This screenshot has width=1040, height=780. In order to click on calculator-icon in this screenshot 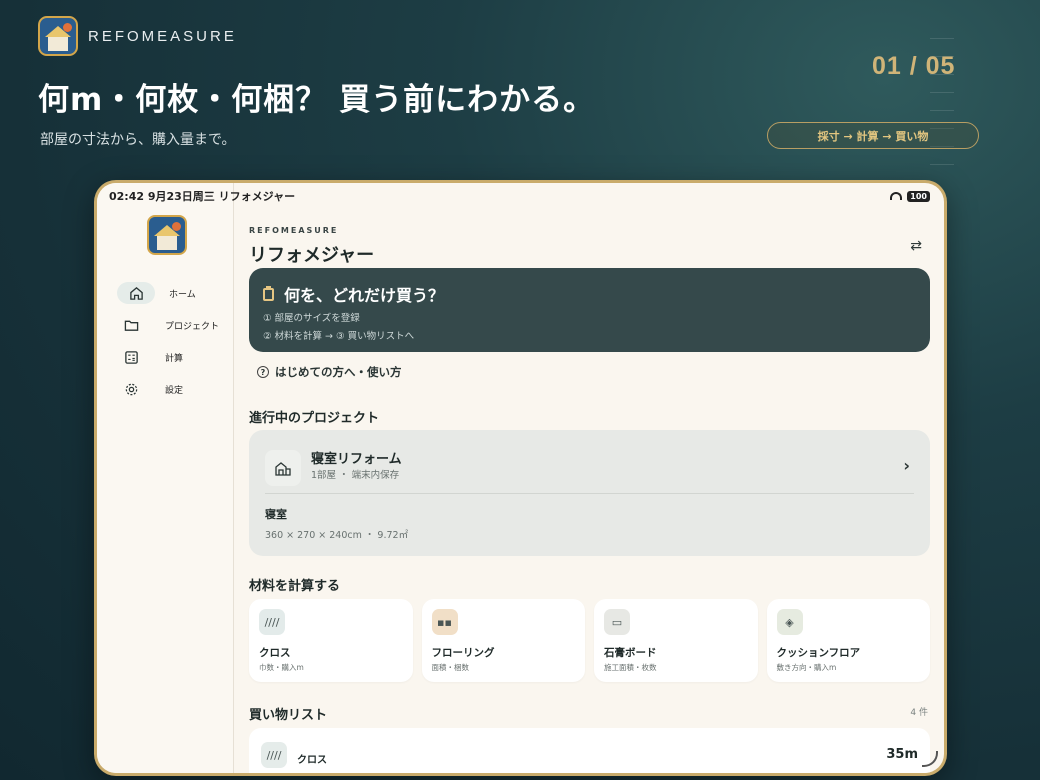, I will do `click(131, 357)`.